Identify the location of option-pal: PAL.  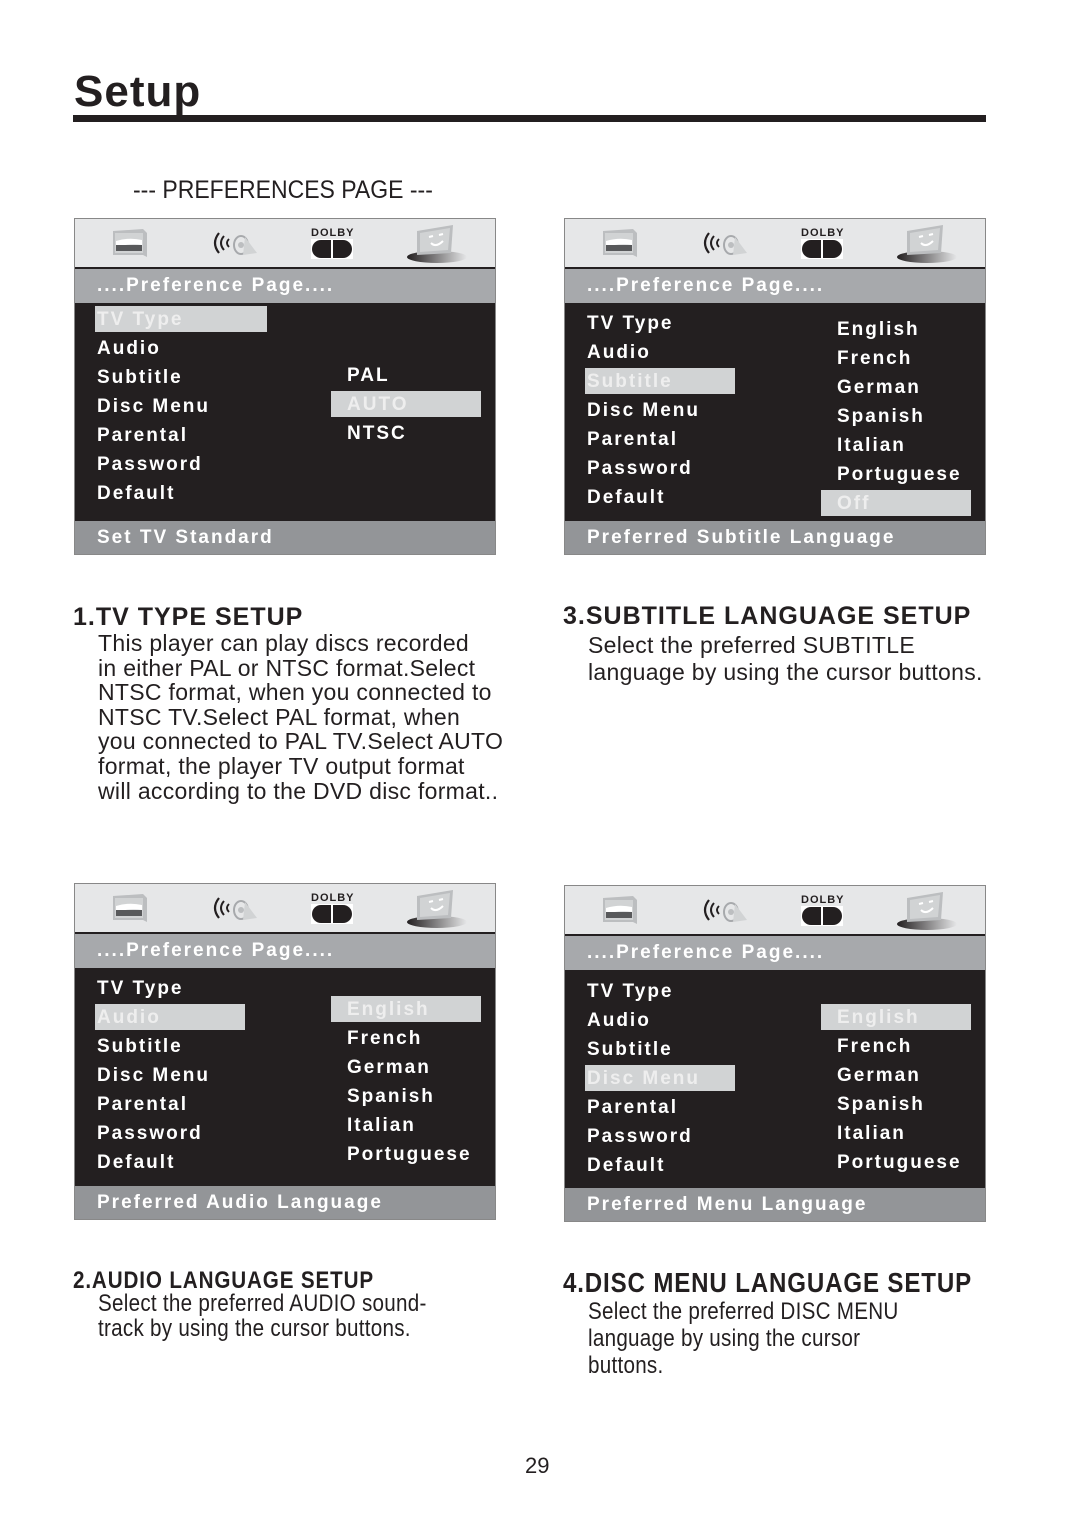
(368, 376).